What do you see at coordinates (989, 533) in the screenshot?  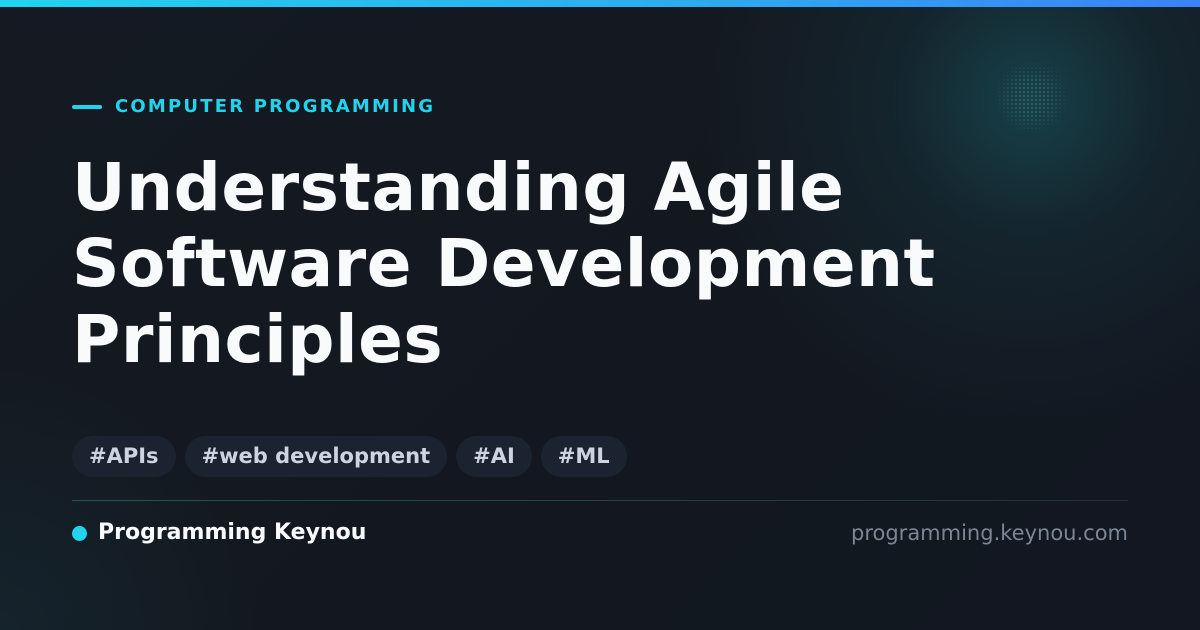 I see `site-url: programming.keynou.com` at bounding box center [989, 533].